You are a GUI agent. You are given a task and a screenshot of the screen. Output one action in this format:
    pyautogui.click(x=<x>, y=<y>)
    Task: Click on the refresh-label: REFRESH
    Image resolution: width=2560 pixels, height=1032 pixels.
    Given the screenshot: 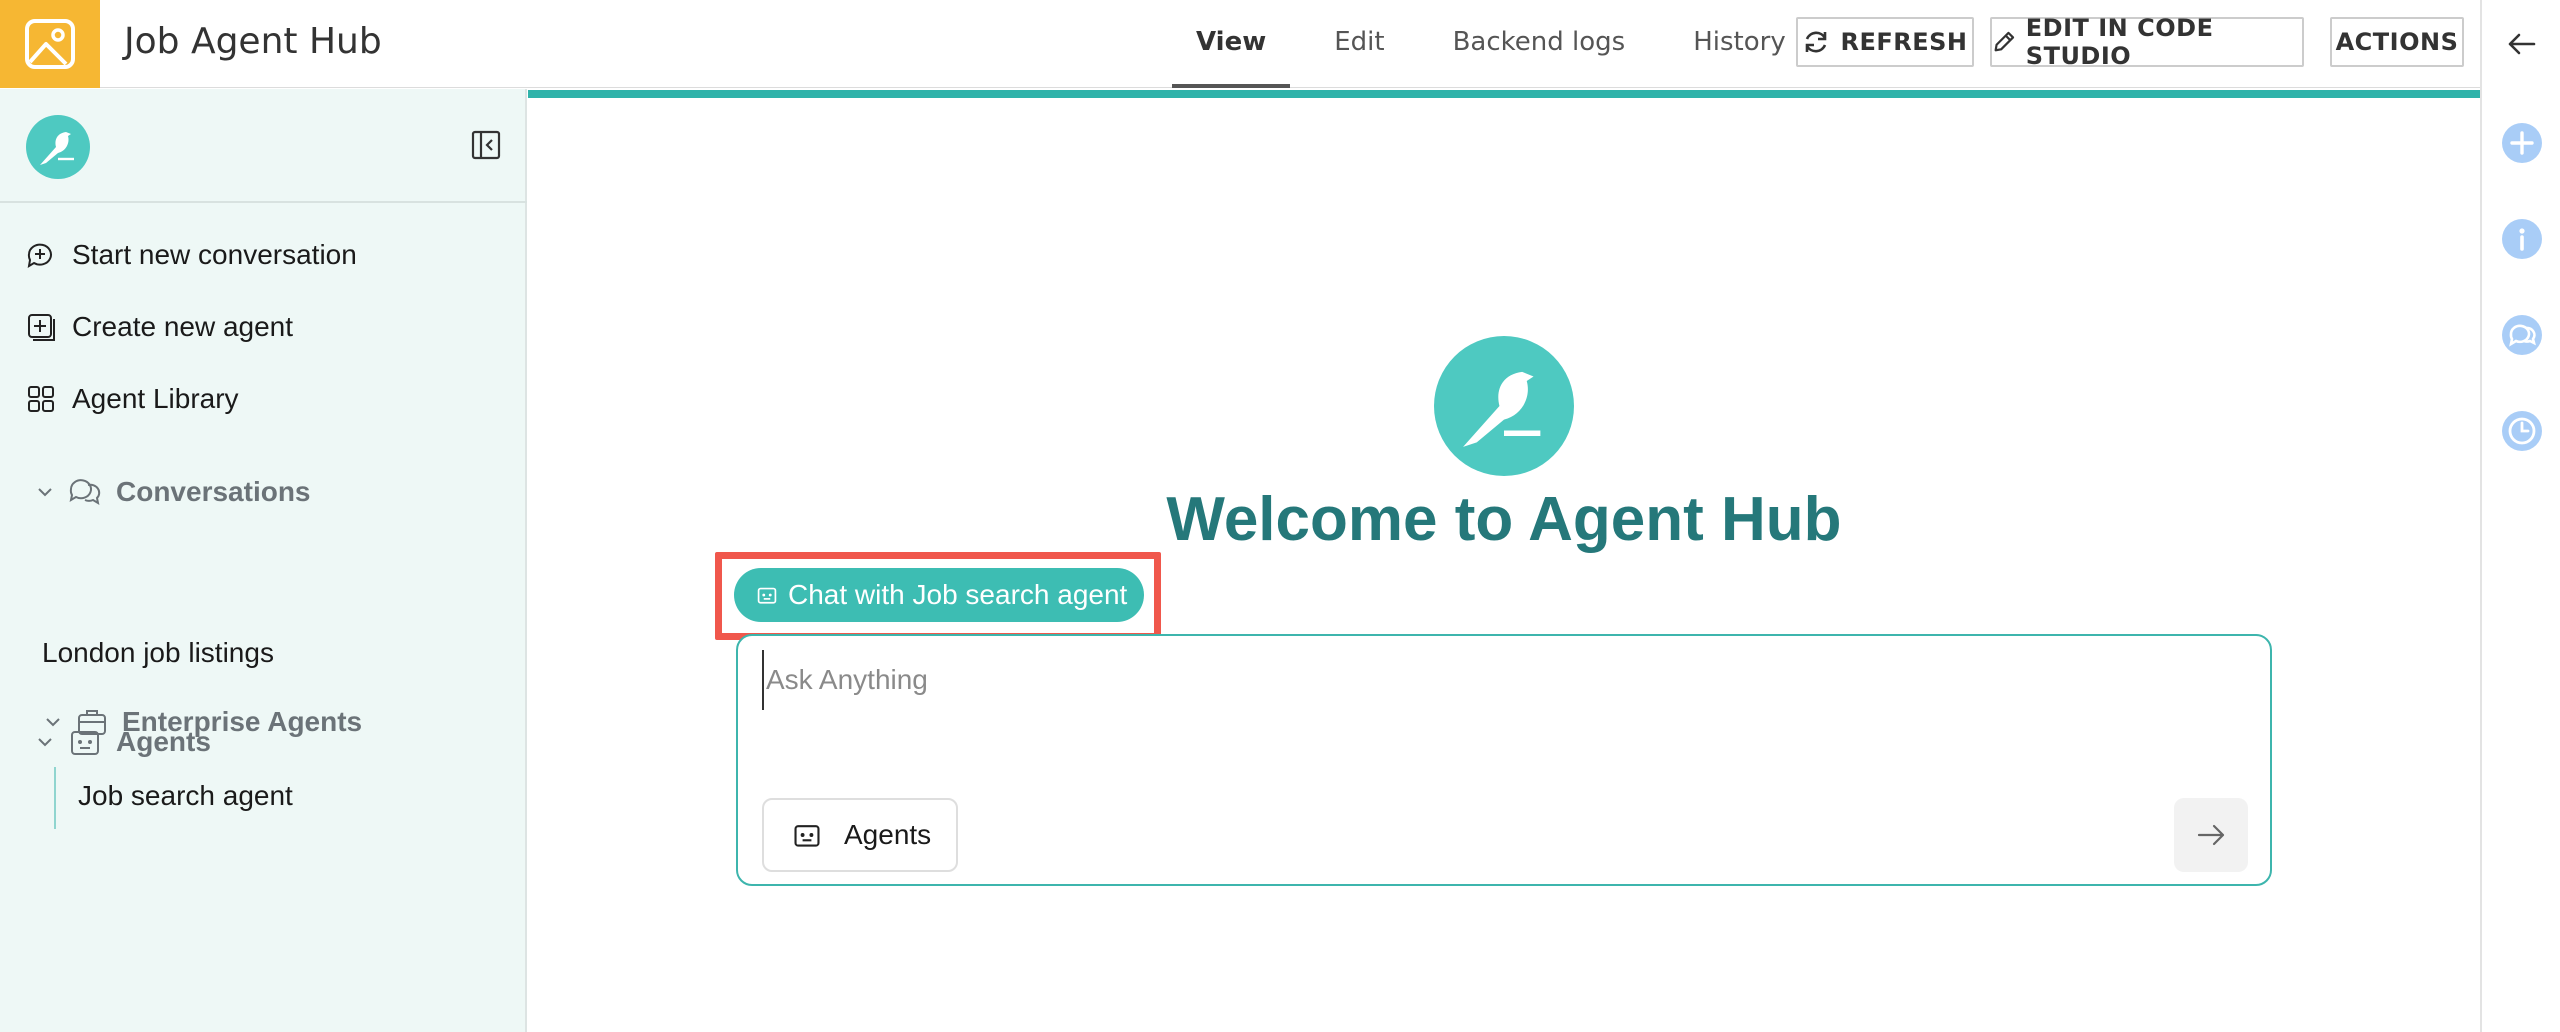 What is the action you would take?
    pyautogui.click(x=1904, y=42)
    